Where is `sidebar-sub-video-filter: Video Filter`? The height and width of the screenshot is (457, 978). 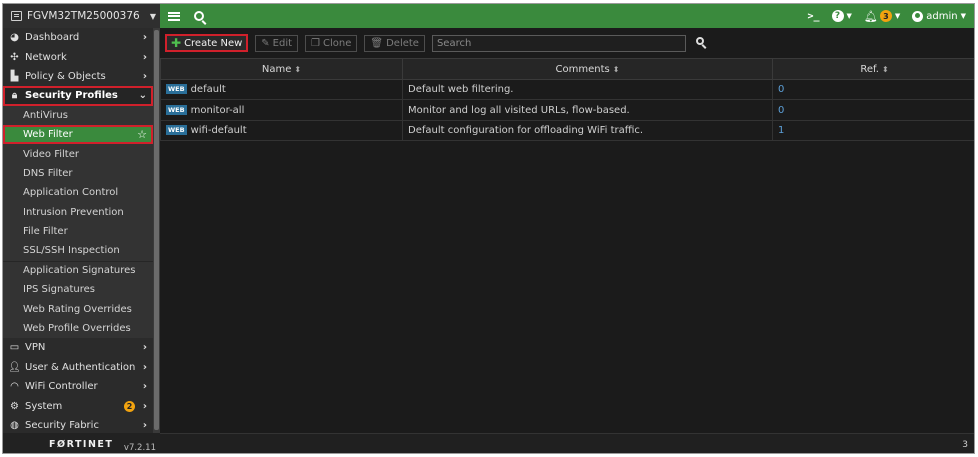
sidebar-sub-video-filter: Video Filter is located at coordinates (78, 154).